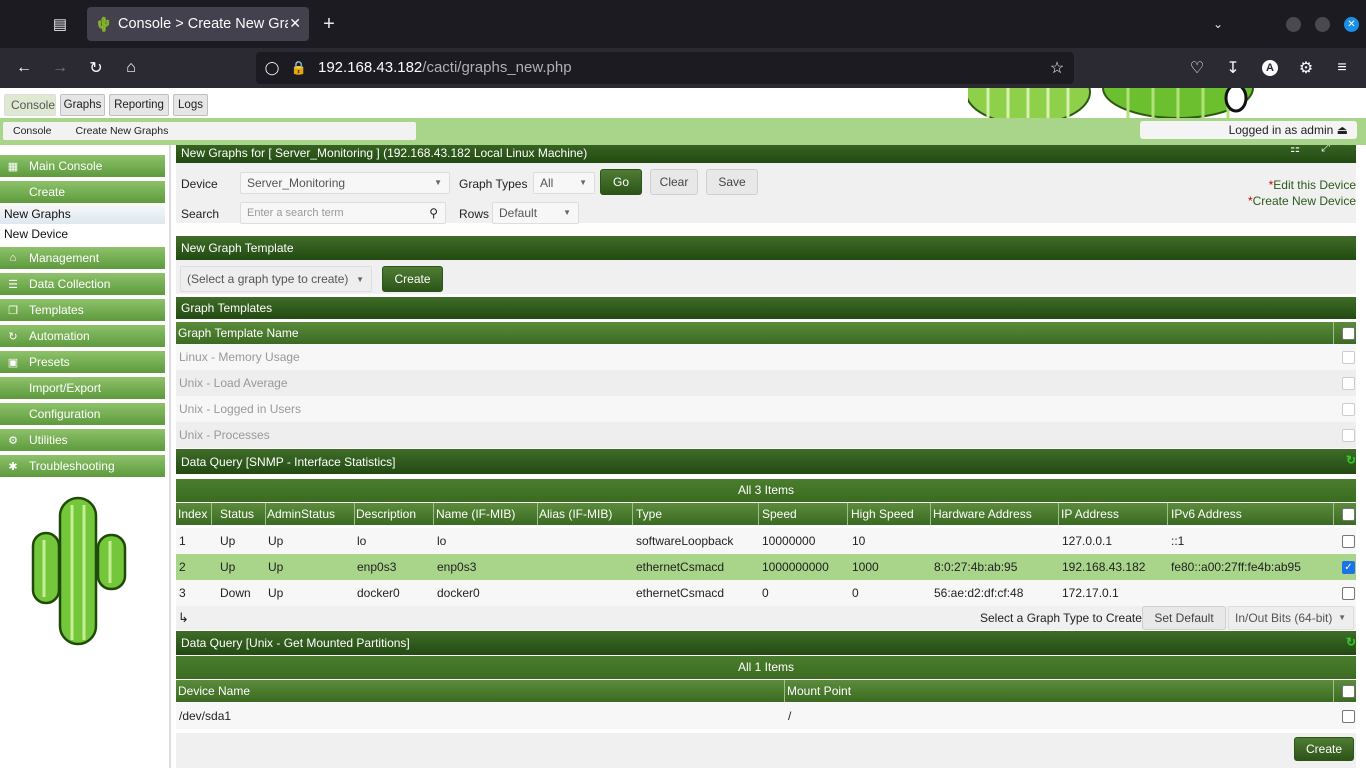  I want to click on tab-graphs: Graphs, so click(82, 105).